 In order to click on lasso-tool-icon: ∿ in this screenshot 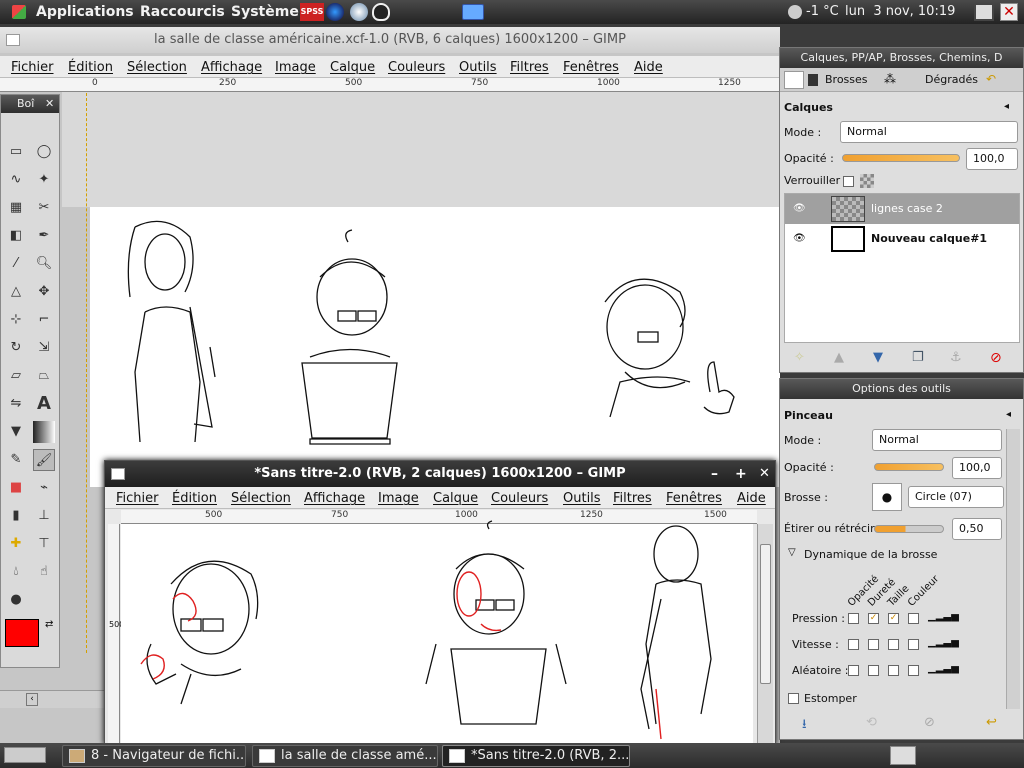, I will do `click(16, 180)`.